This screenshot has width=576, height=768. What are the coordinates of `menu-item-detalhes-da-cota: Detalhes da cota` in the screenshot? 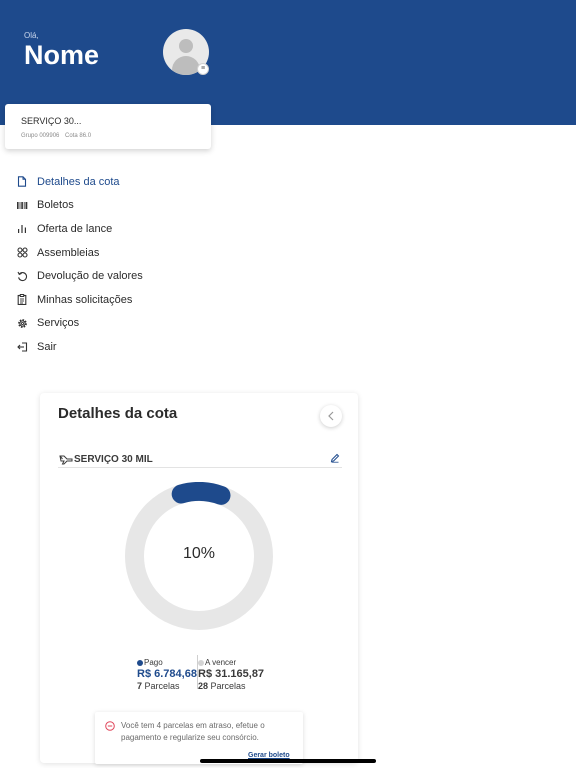 It's located at (116, 182).